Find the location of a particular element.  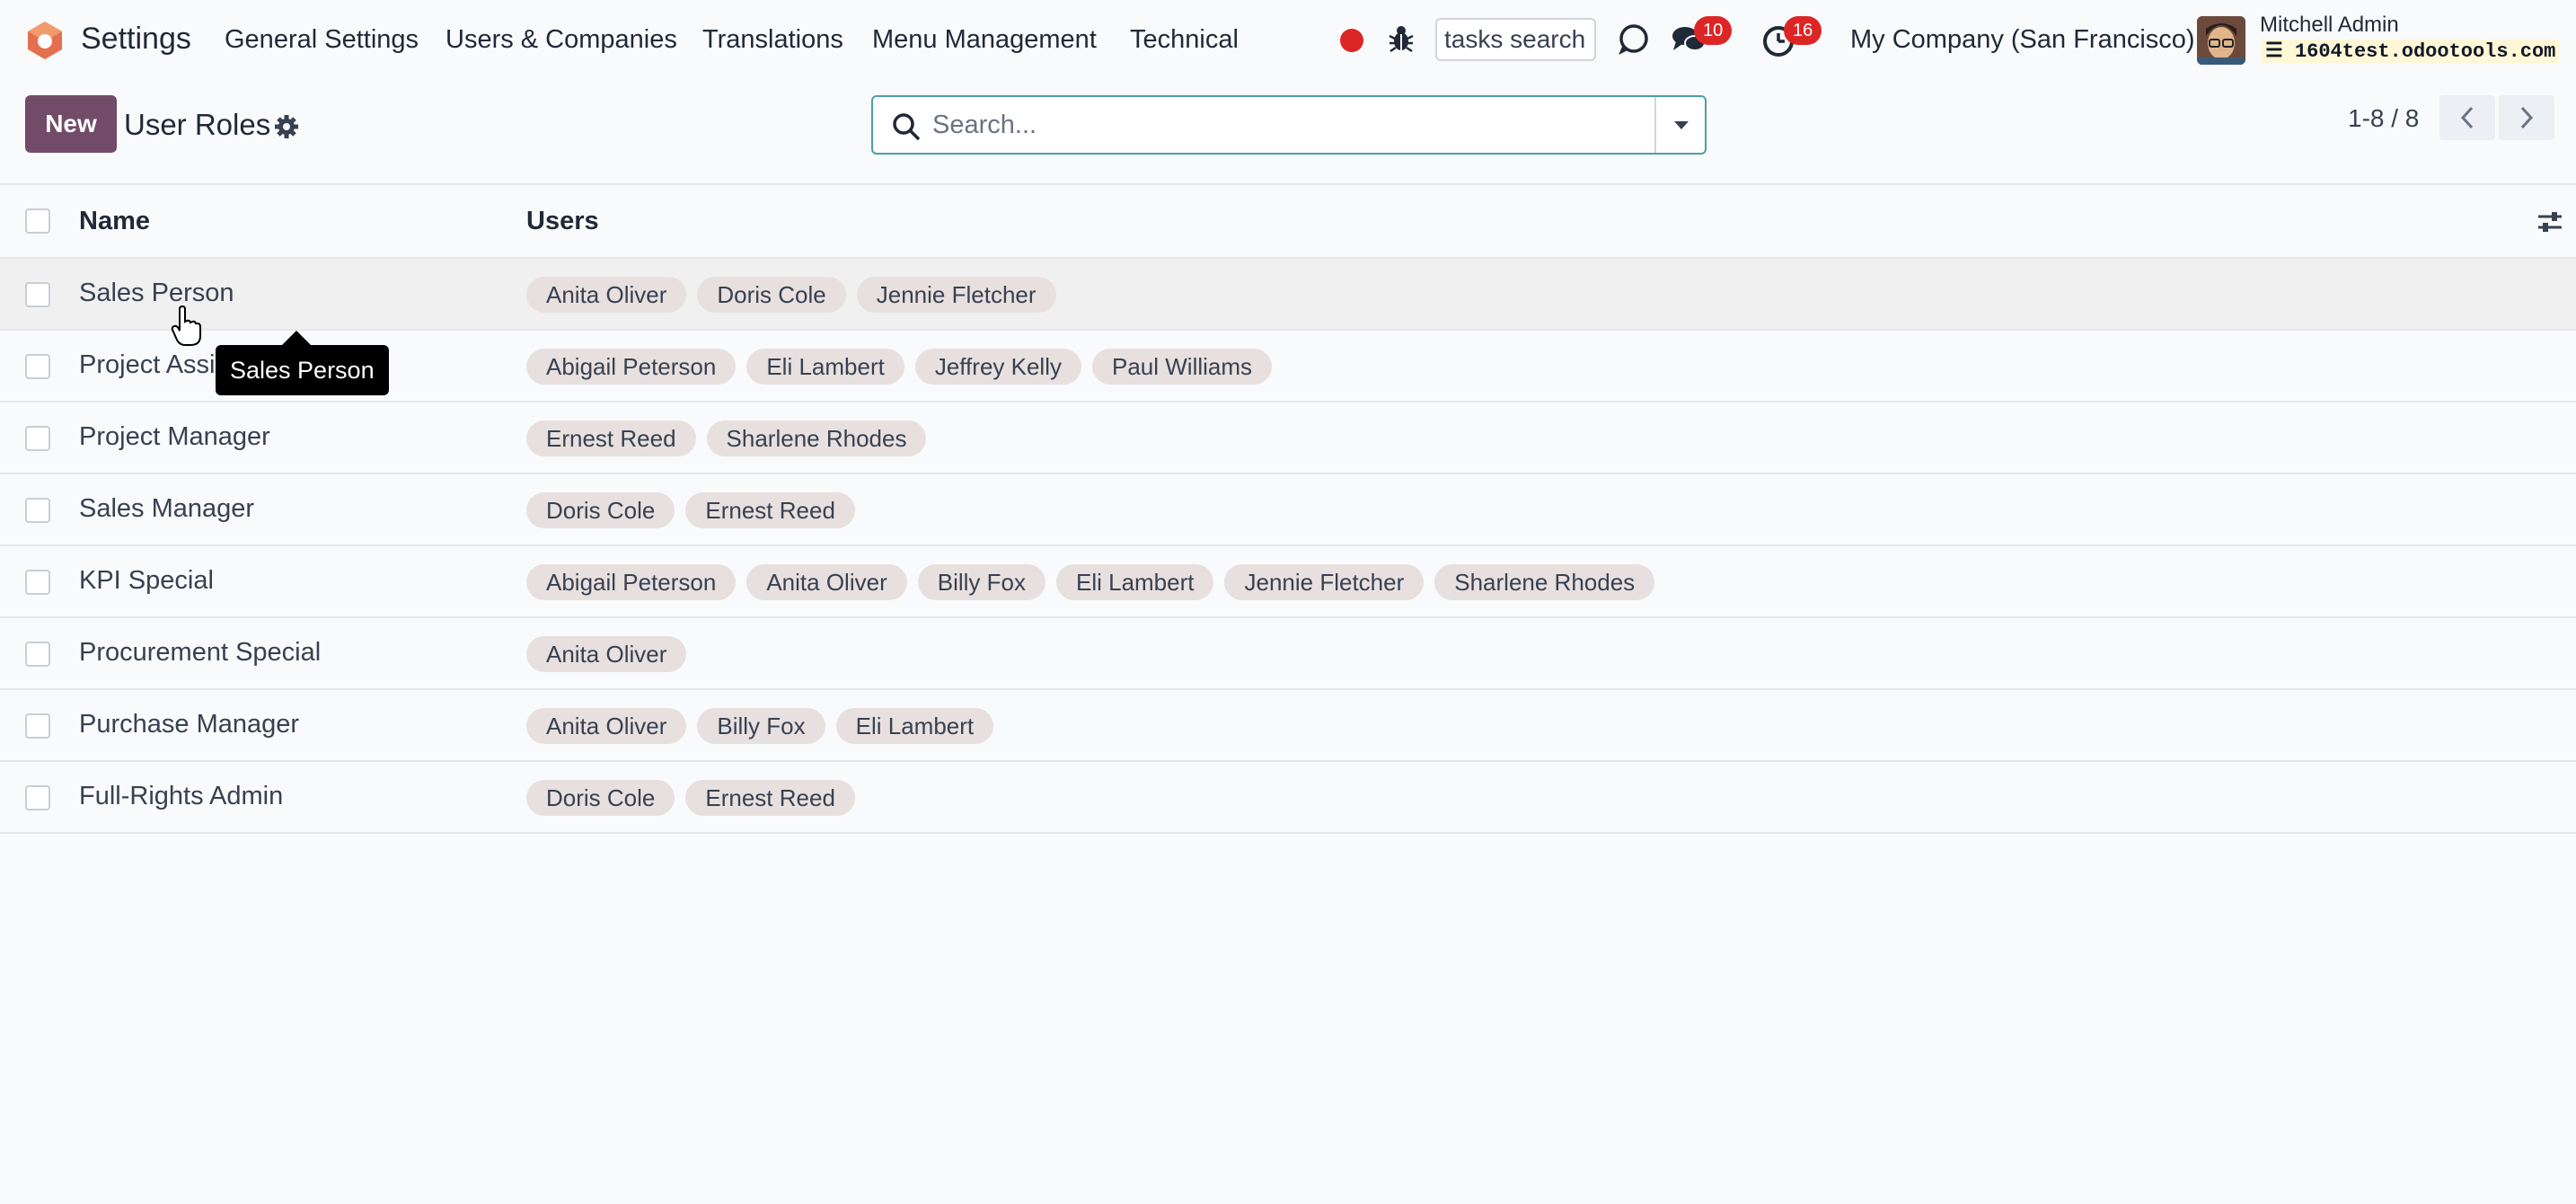

new-button: New is located at coordinates (71, 124).